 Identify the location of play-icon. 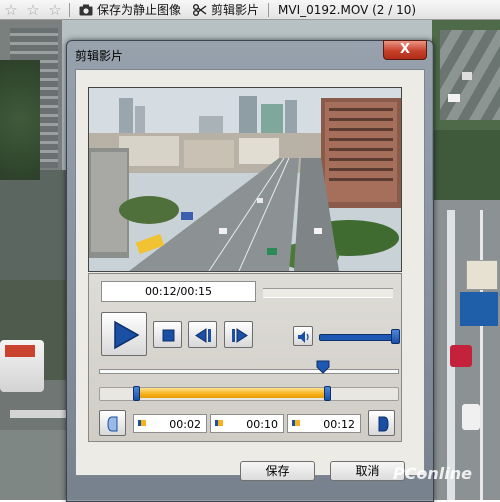
(127, 335).